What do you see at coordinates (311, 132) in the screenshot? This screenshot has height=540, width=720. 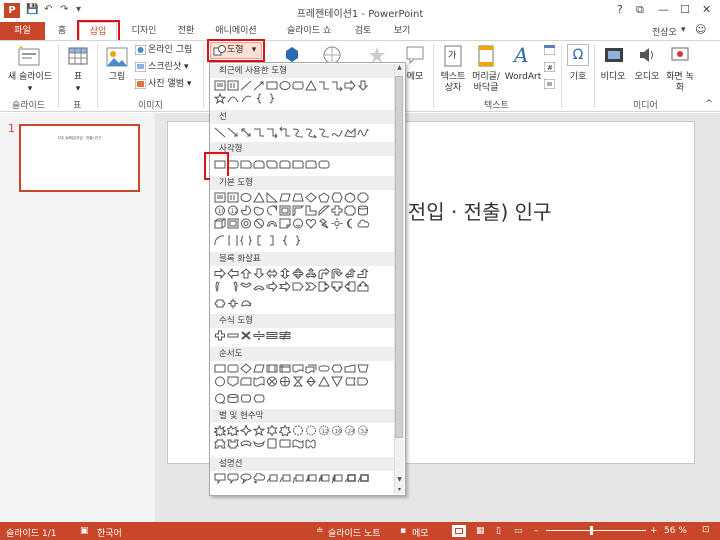 I see `shape-curved-arrow-connector` at bounding box center [311, 132].